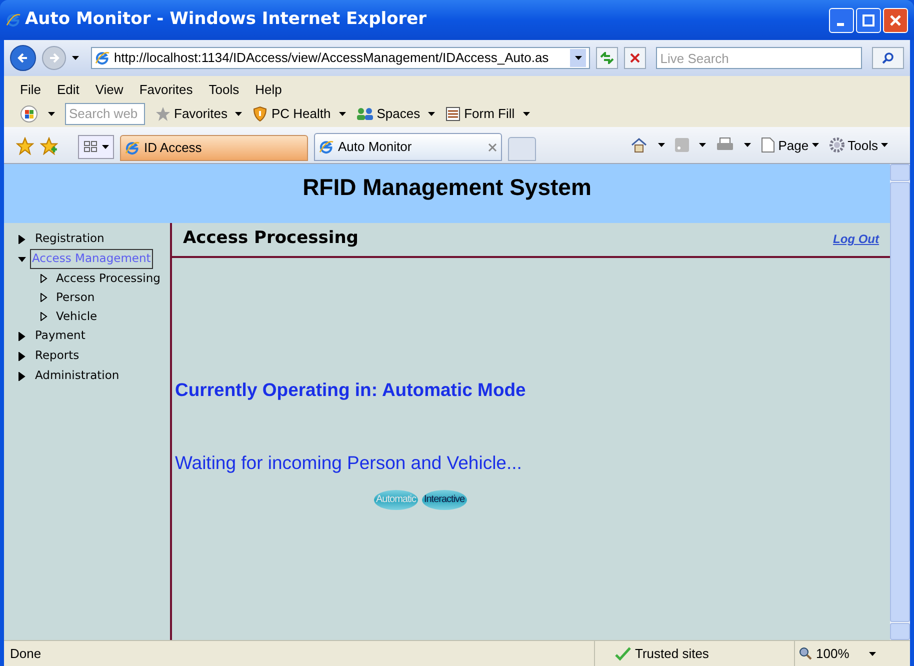  I want to click on status-text: Done, so click(25, 653).